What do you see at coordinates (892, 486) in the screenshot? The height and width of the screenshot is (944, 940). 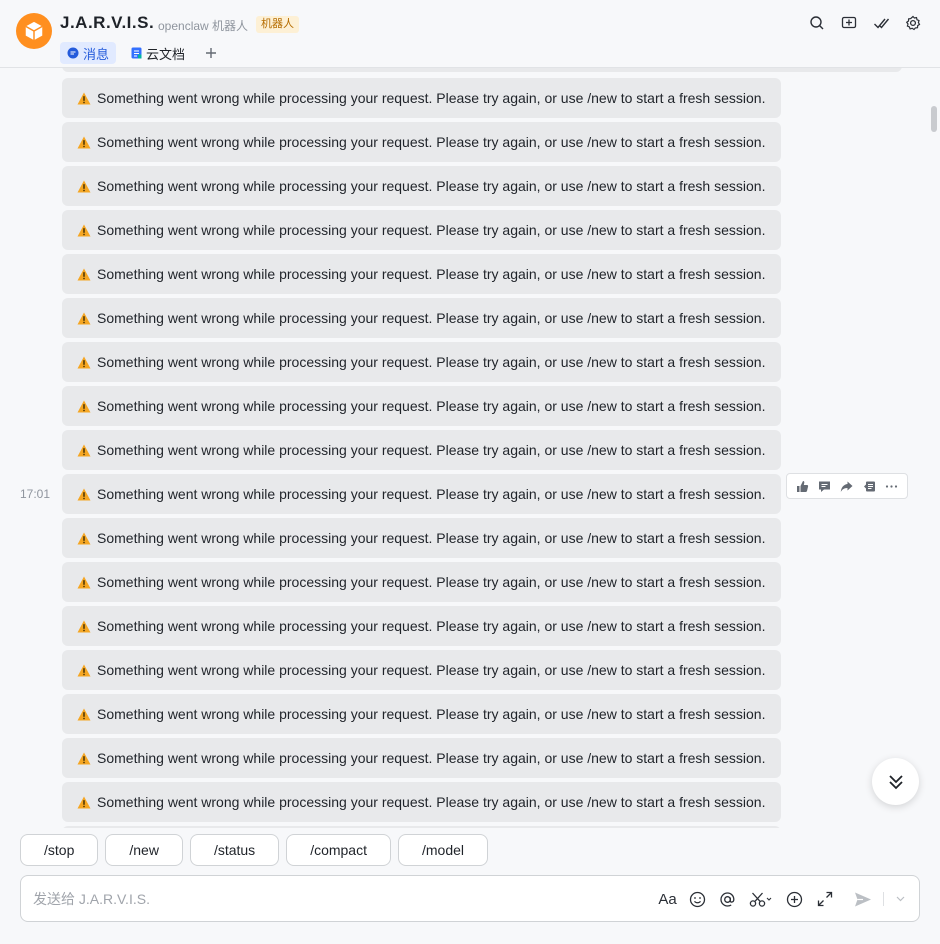 I see `more-icon` at bounding box center [892, 486].